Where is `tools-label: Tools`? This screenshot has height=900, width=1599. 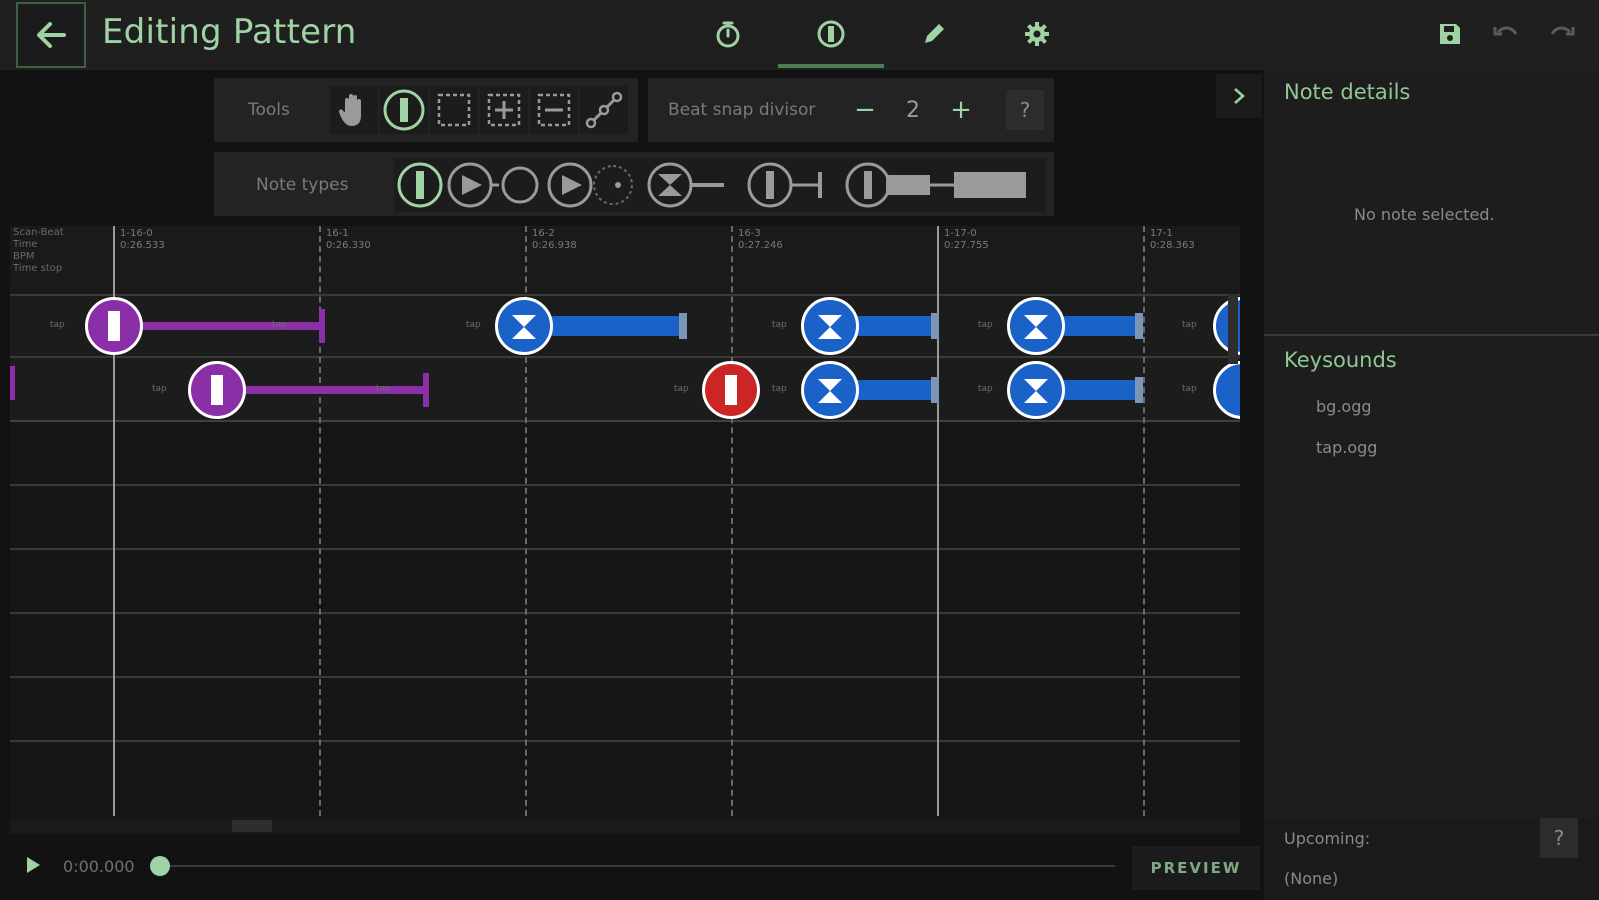
tools-label: Tools is located at coordinates (269, 110).